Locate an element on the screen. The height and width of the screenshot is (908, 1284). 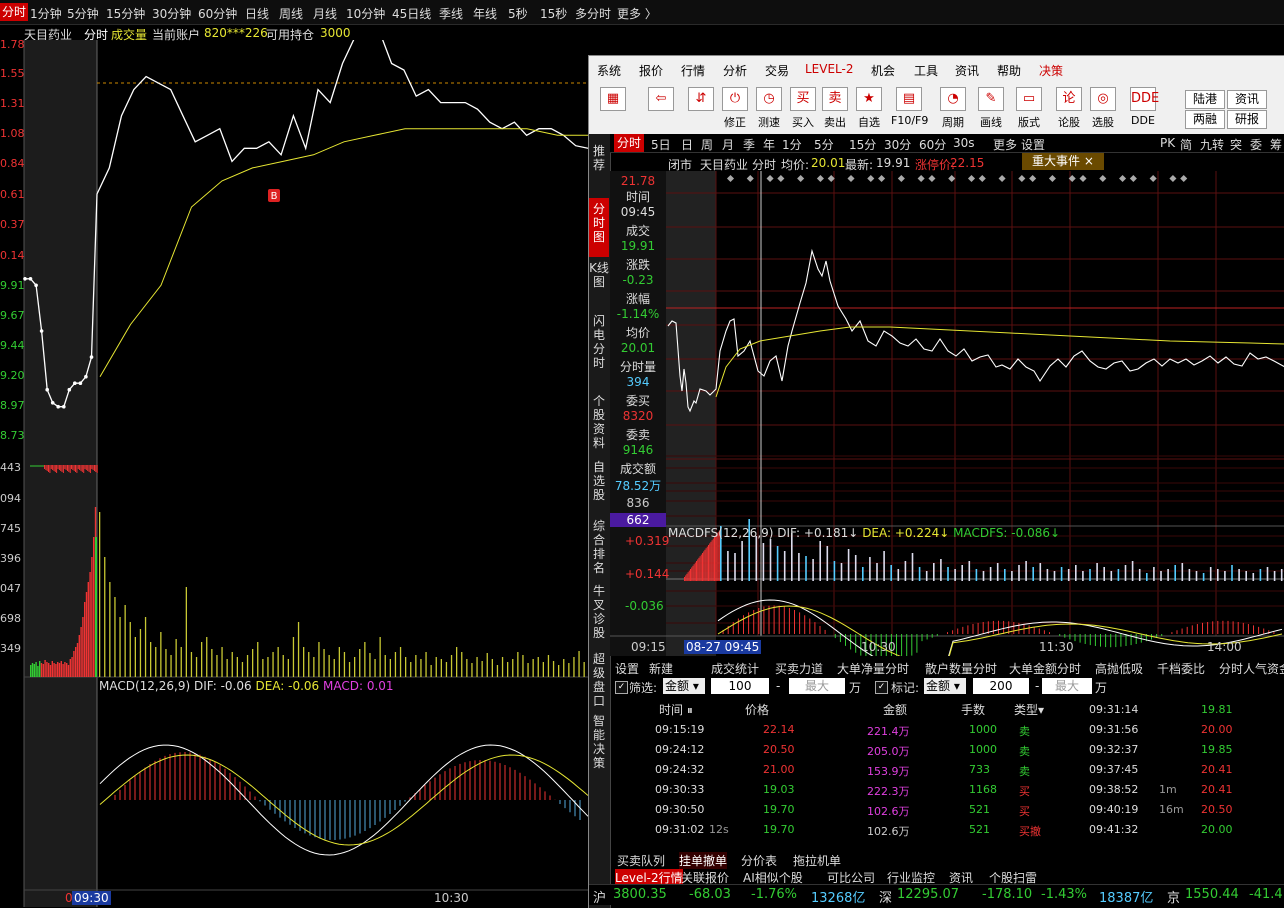
ptab-16: 简 is located at coordinates (1186, 144).